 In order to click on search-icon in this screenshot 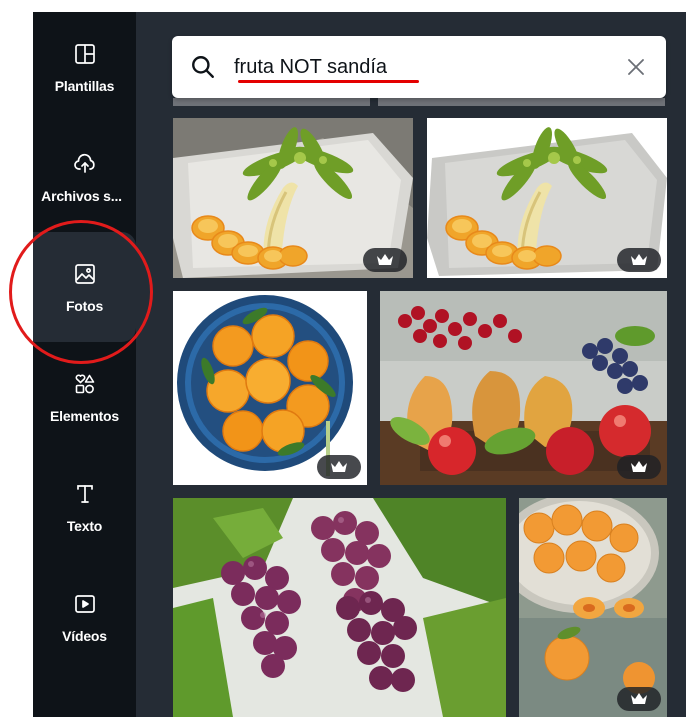, I will do `click(203, 67)`.